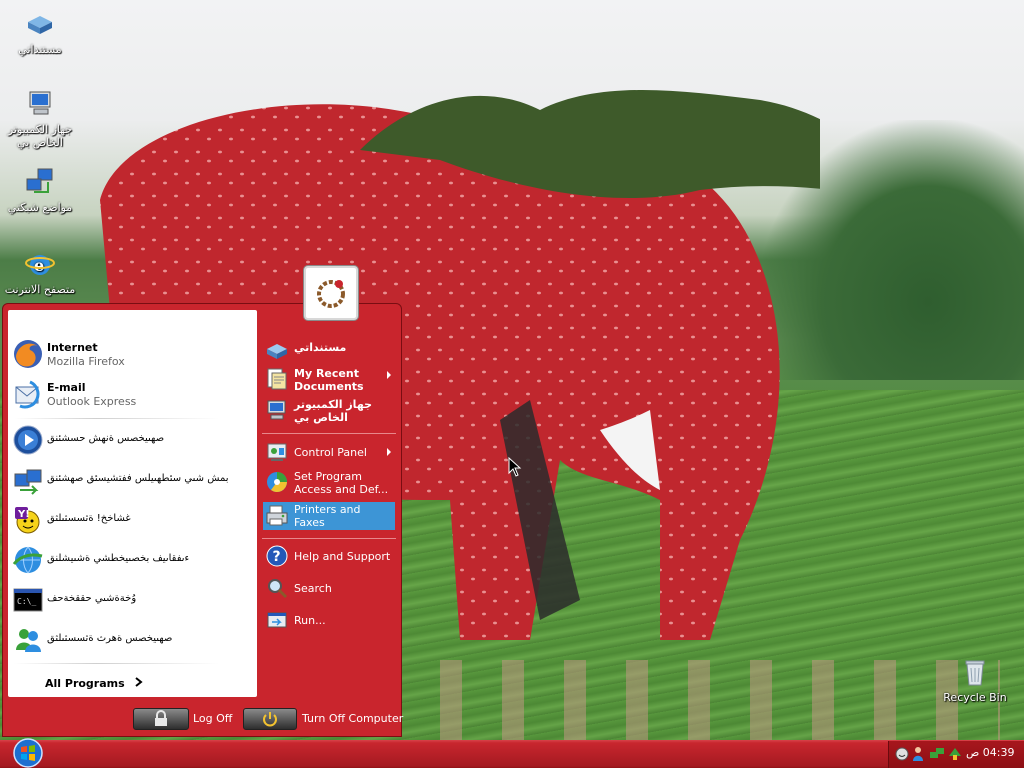 The width and height of the screenshot is (1024, 768). Describe the element at coordinates (28, 440) in the screenshot. I see `media-player-icon` at that location.